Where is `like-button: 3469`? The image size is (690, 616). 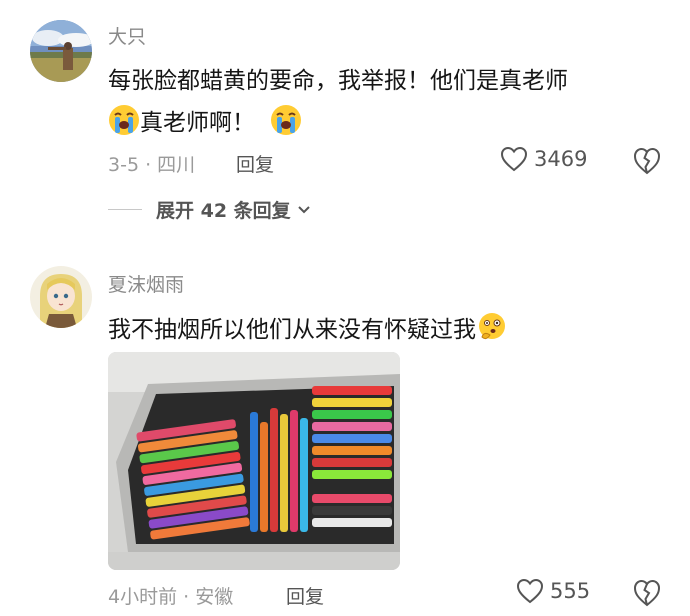 like-button: 3469 is located at coordinates (543, 159).